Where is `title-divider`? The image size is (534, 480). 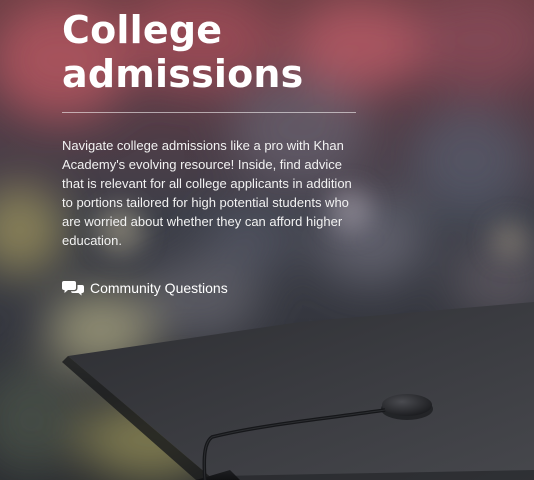 title-divider is located at coordinates (209, 112).